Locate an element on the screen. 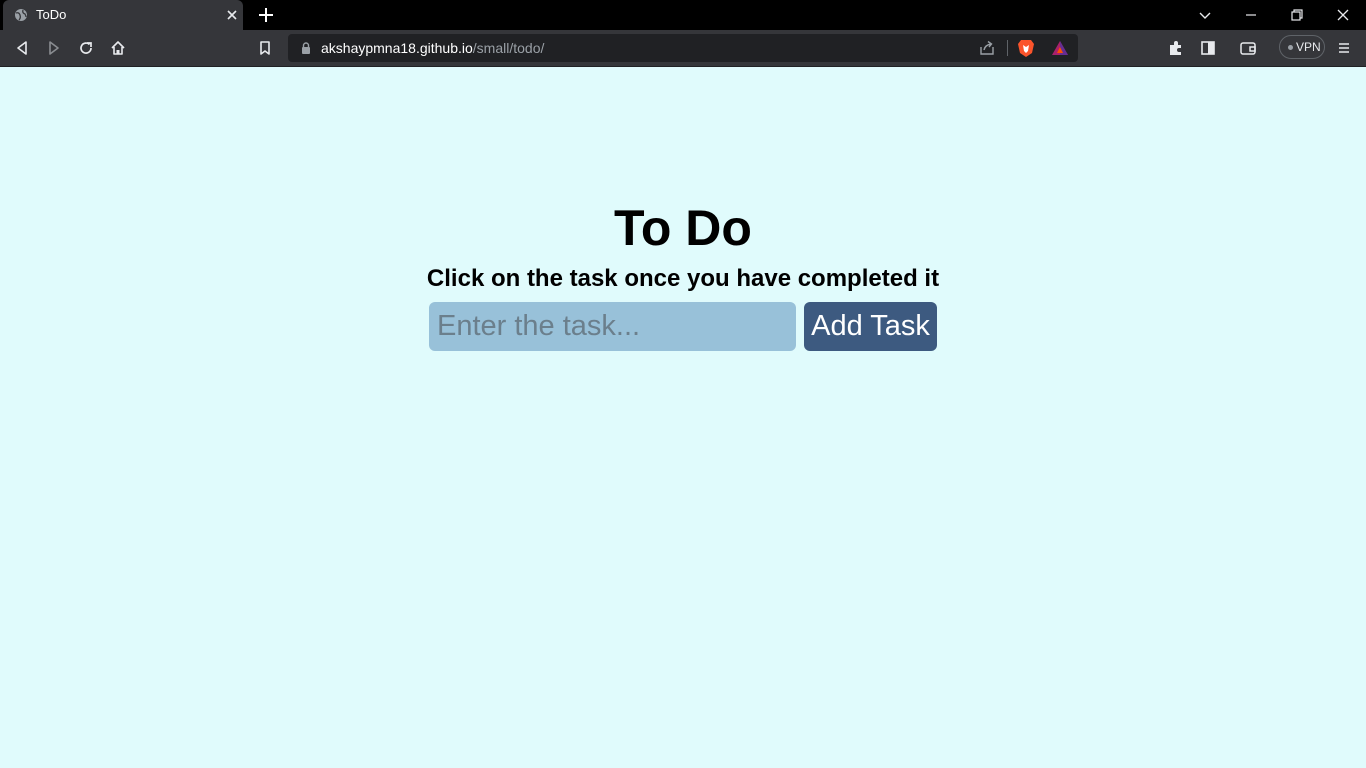 This screenshot has width=1366, height=768. address-bar: akshaypmna18.github.io/small/todo/ is located at coordinates (683, 48).